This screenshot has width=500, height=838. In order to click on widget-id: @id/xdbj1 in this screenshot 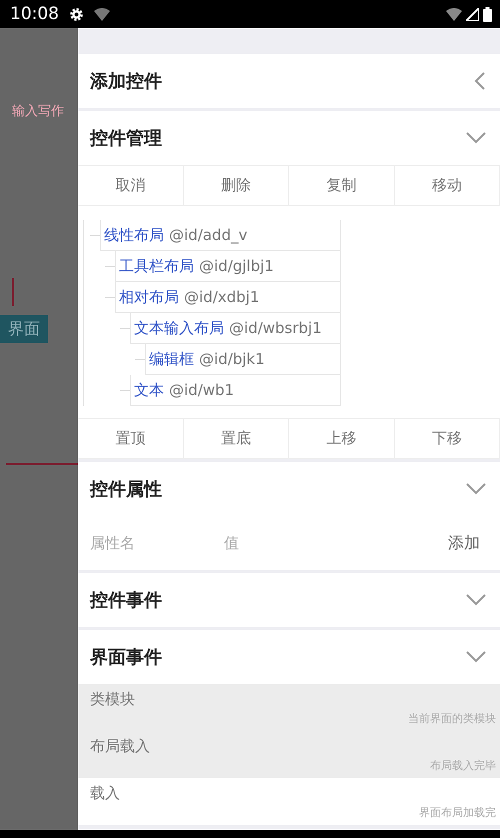, I will do `click(222, 297)`.